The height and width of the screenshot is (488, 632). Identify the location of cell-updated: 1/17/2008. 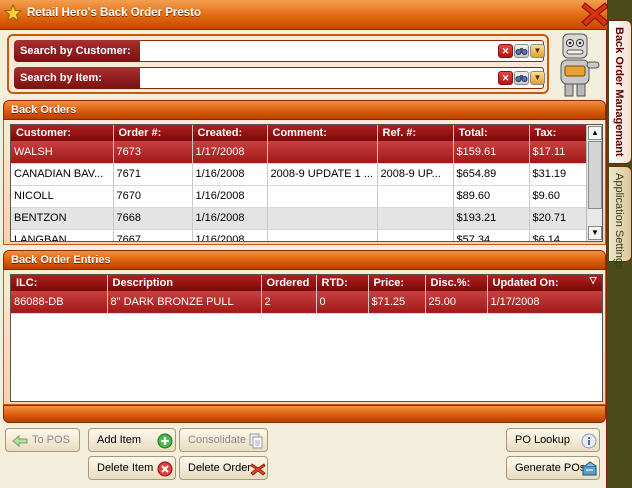
(544, 302).